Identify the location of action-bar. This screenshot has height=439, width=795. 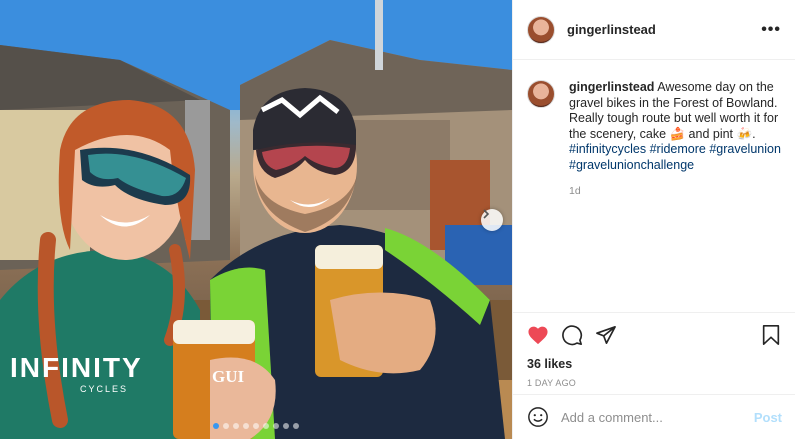
(654, 335).